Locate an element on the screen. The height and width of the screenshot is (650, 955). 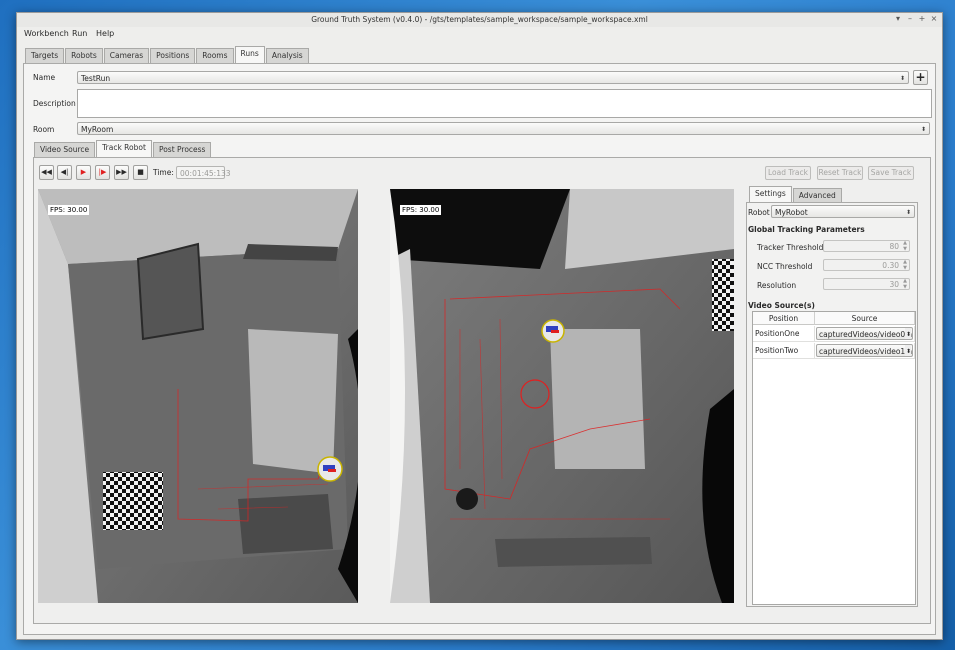
table-row-source: capturedVideos/video1.a ⬍ is located at coordinates (865, 351).